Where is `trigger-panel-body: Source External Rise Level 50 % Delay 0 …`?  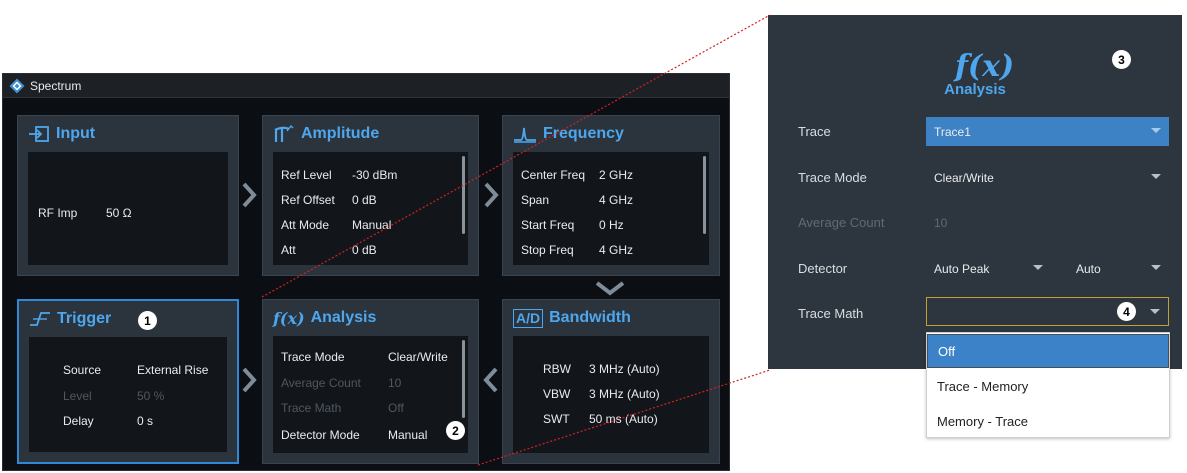 trigger-panel-body: Source External Rise Level 50 % Delay 0 … is located at coordinates (128, 394).